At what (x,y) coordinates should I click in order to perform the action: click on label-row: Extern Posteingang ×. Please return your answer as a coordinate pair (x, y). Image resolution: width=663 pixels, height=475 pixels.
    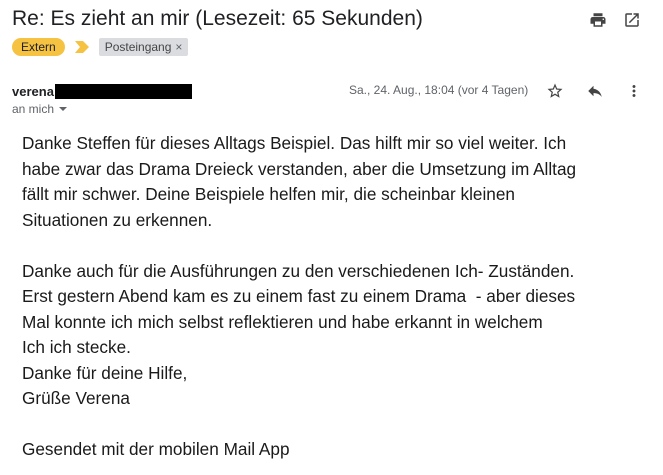
    Looking at the image, I should click on (100, 47).